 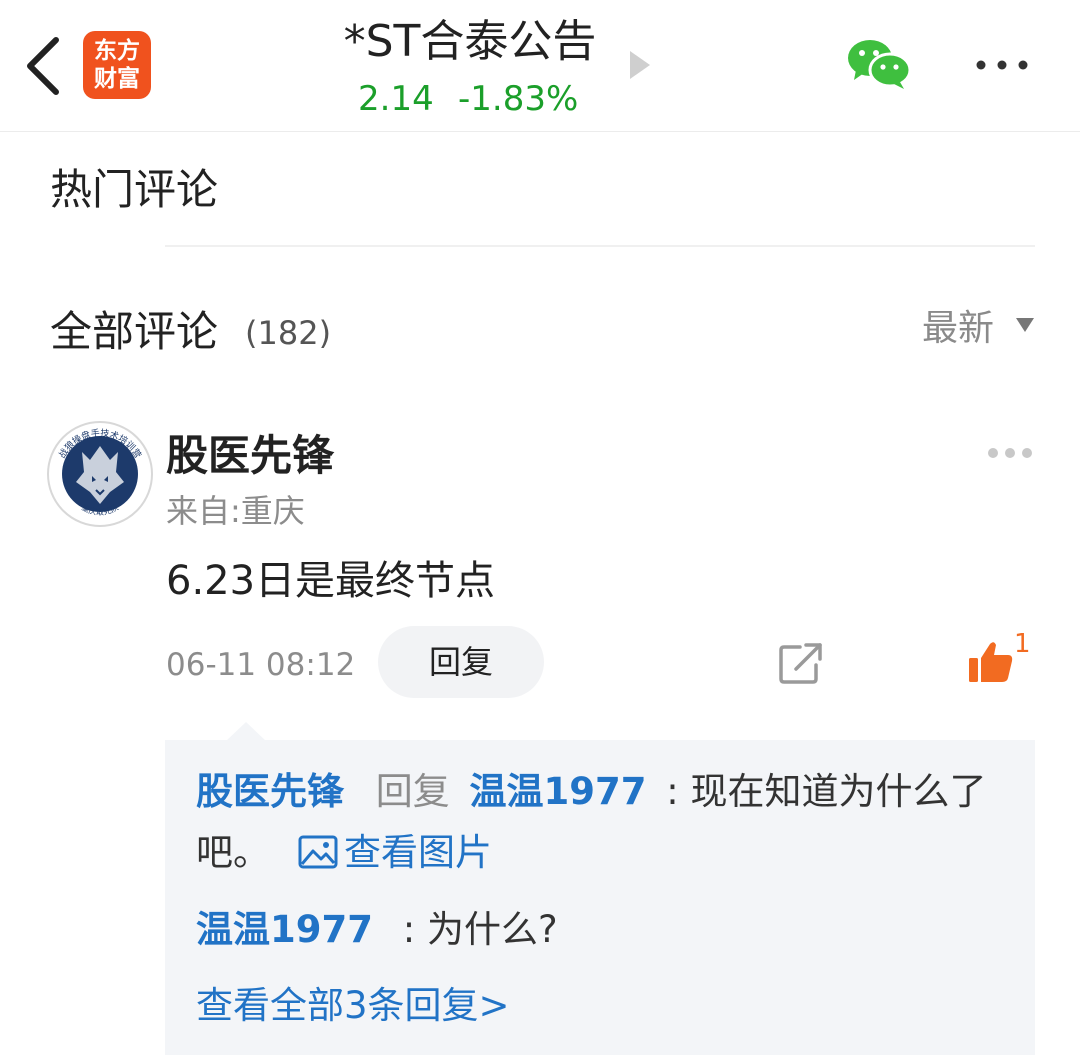 I want to click on comment-text: 6.23日是最终节点, so click(x=331, y=581).